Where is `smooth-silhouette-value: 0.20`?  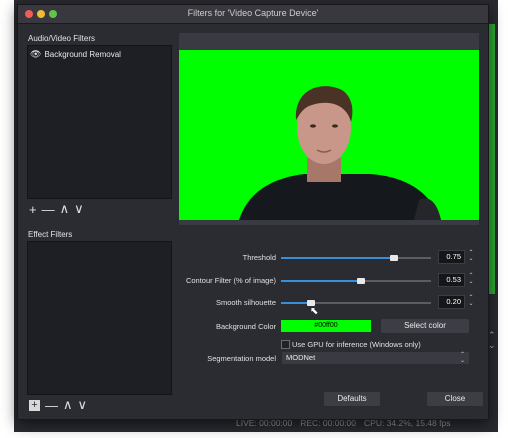
smooth-silhouette-value: 0.20 is located at coordinates (451, 302).